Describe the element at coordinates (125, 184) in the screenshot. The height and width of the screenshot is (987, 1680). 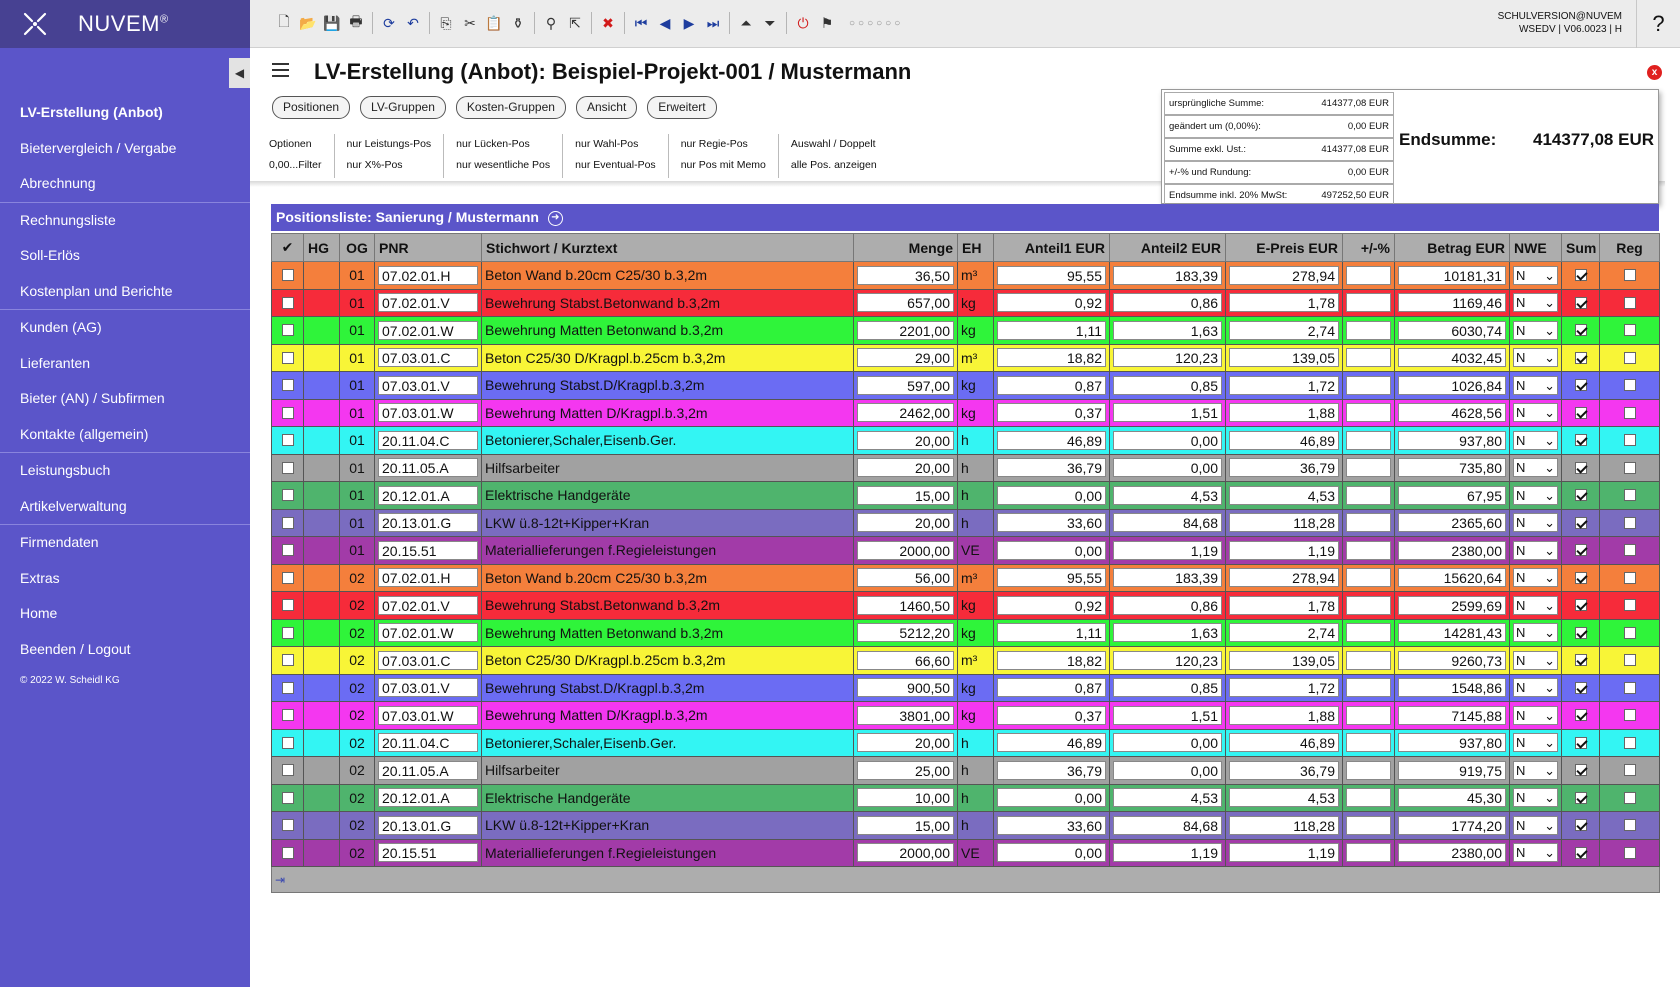
I see `sidebar-item: Abrechnung` at that location.